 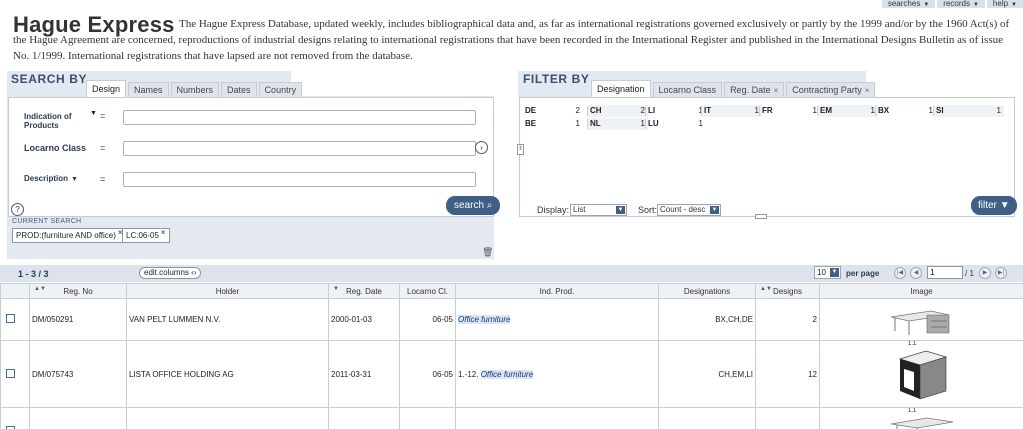 I want to click on designs-cell, so click(x=787, y=418).